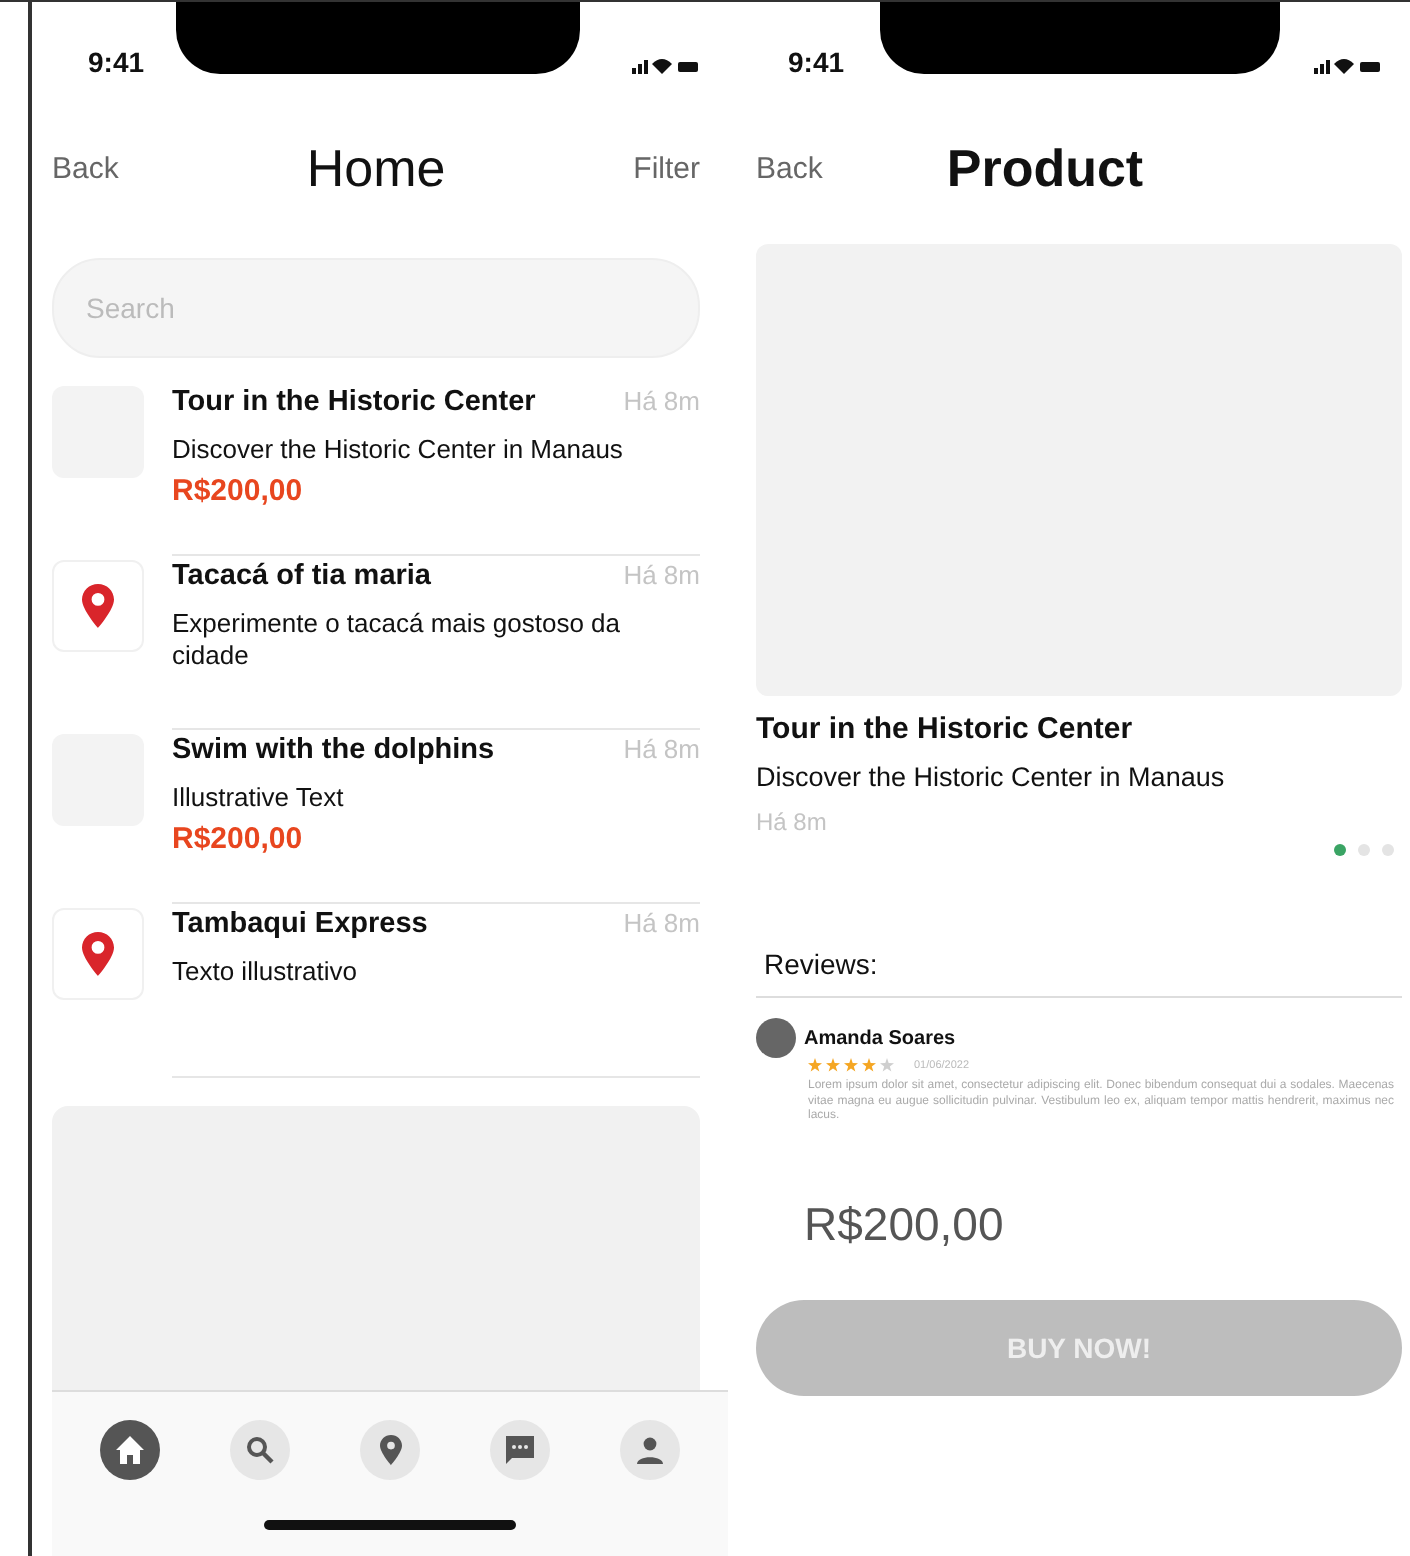  I want to click on chat-icon, so click(520, 1450).